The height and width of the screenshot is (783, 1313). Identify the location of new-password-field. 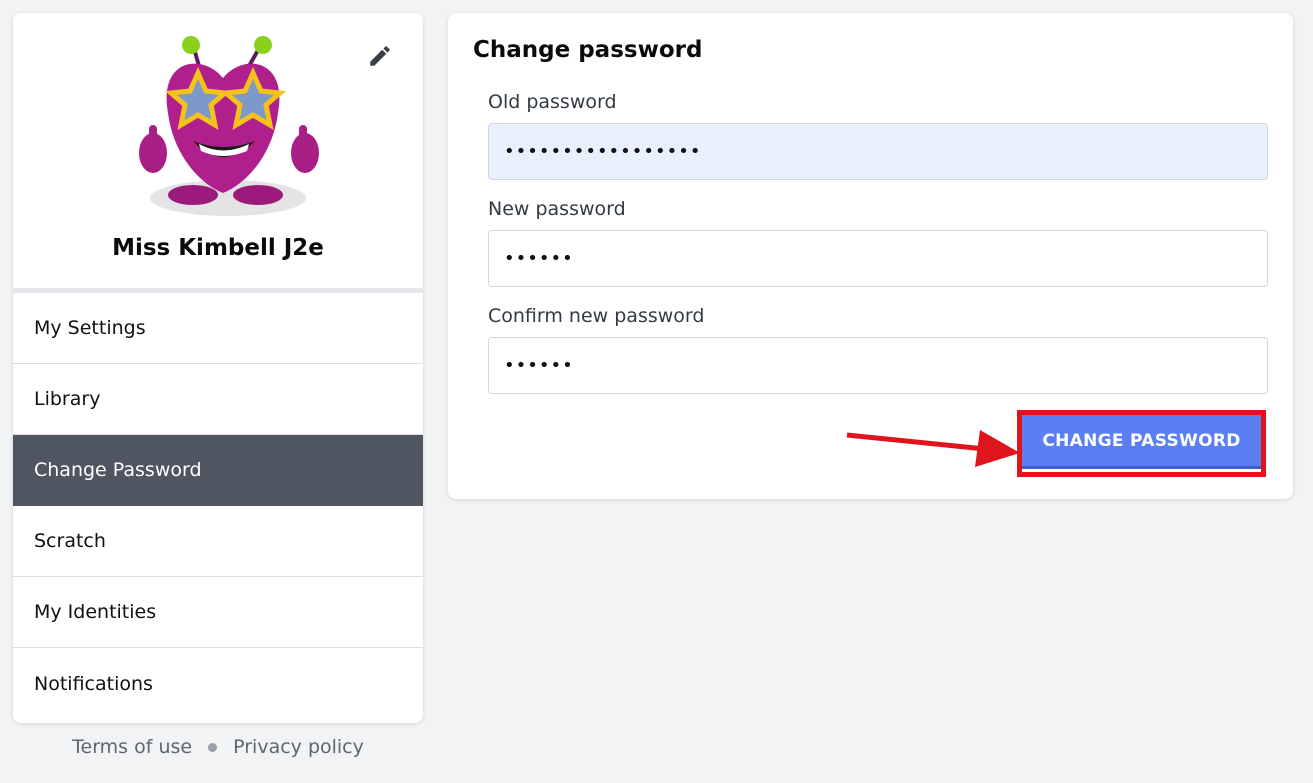
(878, 258).